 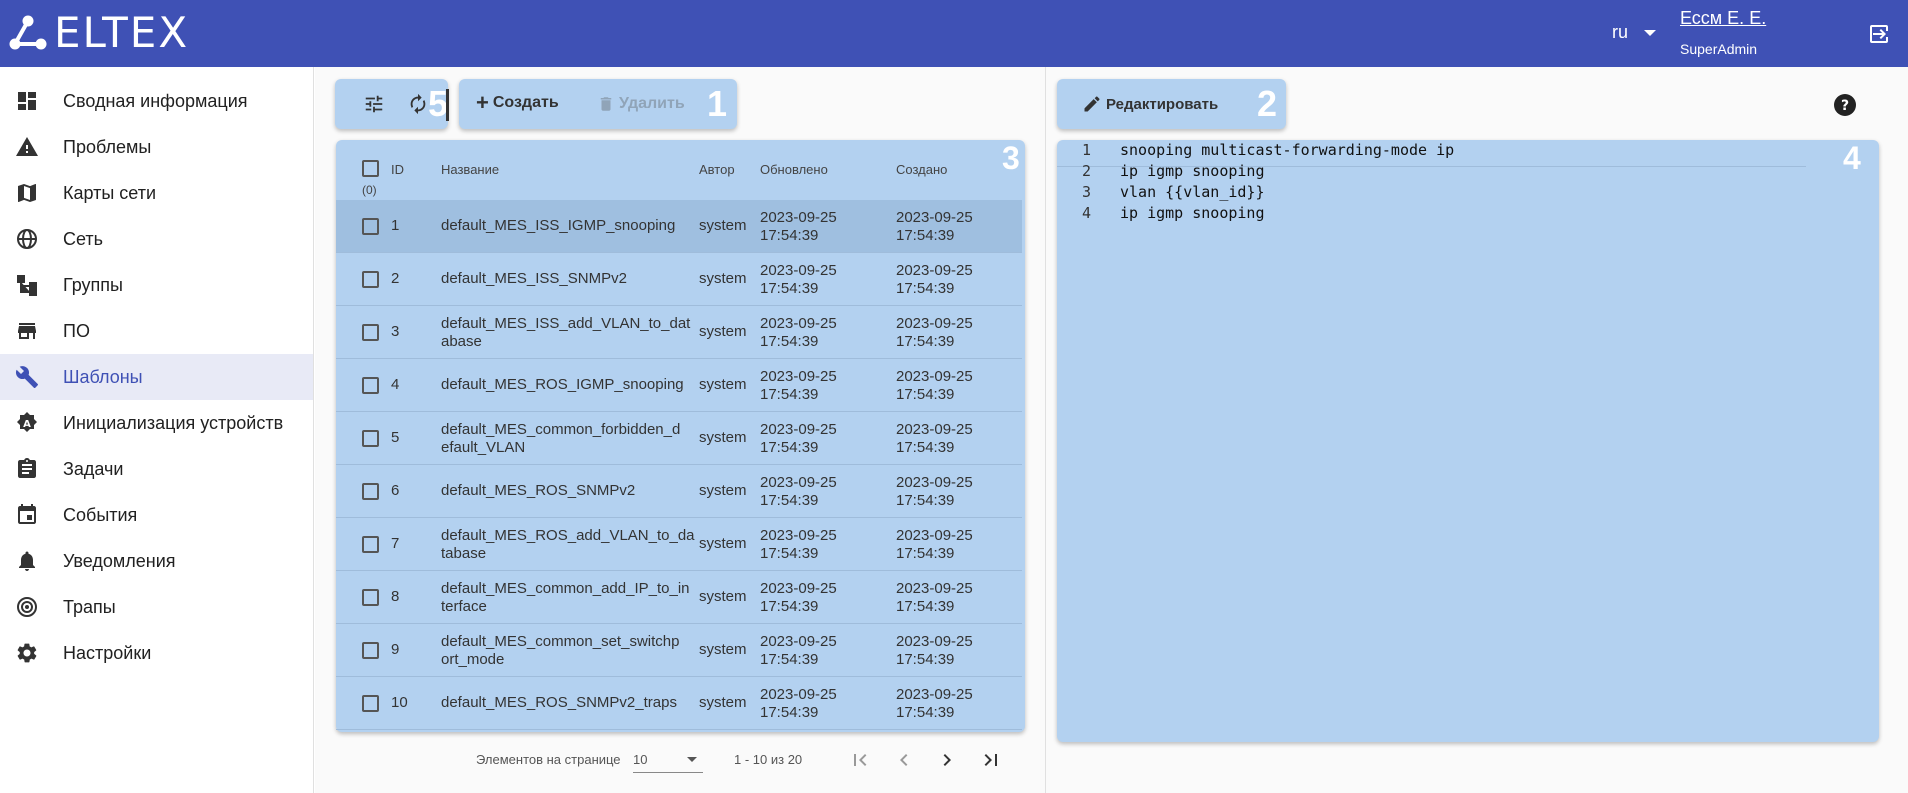 What do you see at coordinates (470, 169) in the screenshot?
I see `column-header-name: Название` at bounding box center [470, 169].